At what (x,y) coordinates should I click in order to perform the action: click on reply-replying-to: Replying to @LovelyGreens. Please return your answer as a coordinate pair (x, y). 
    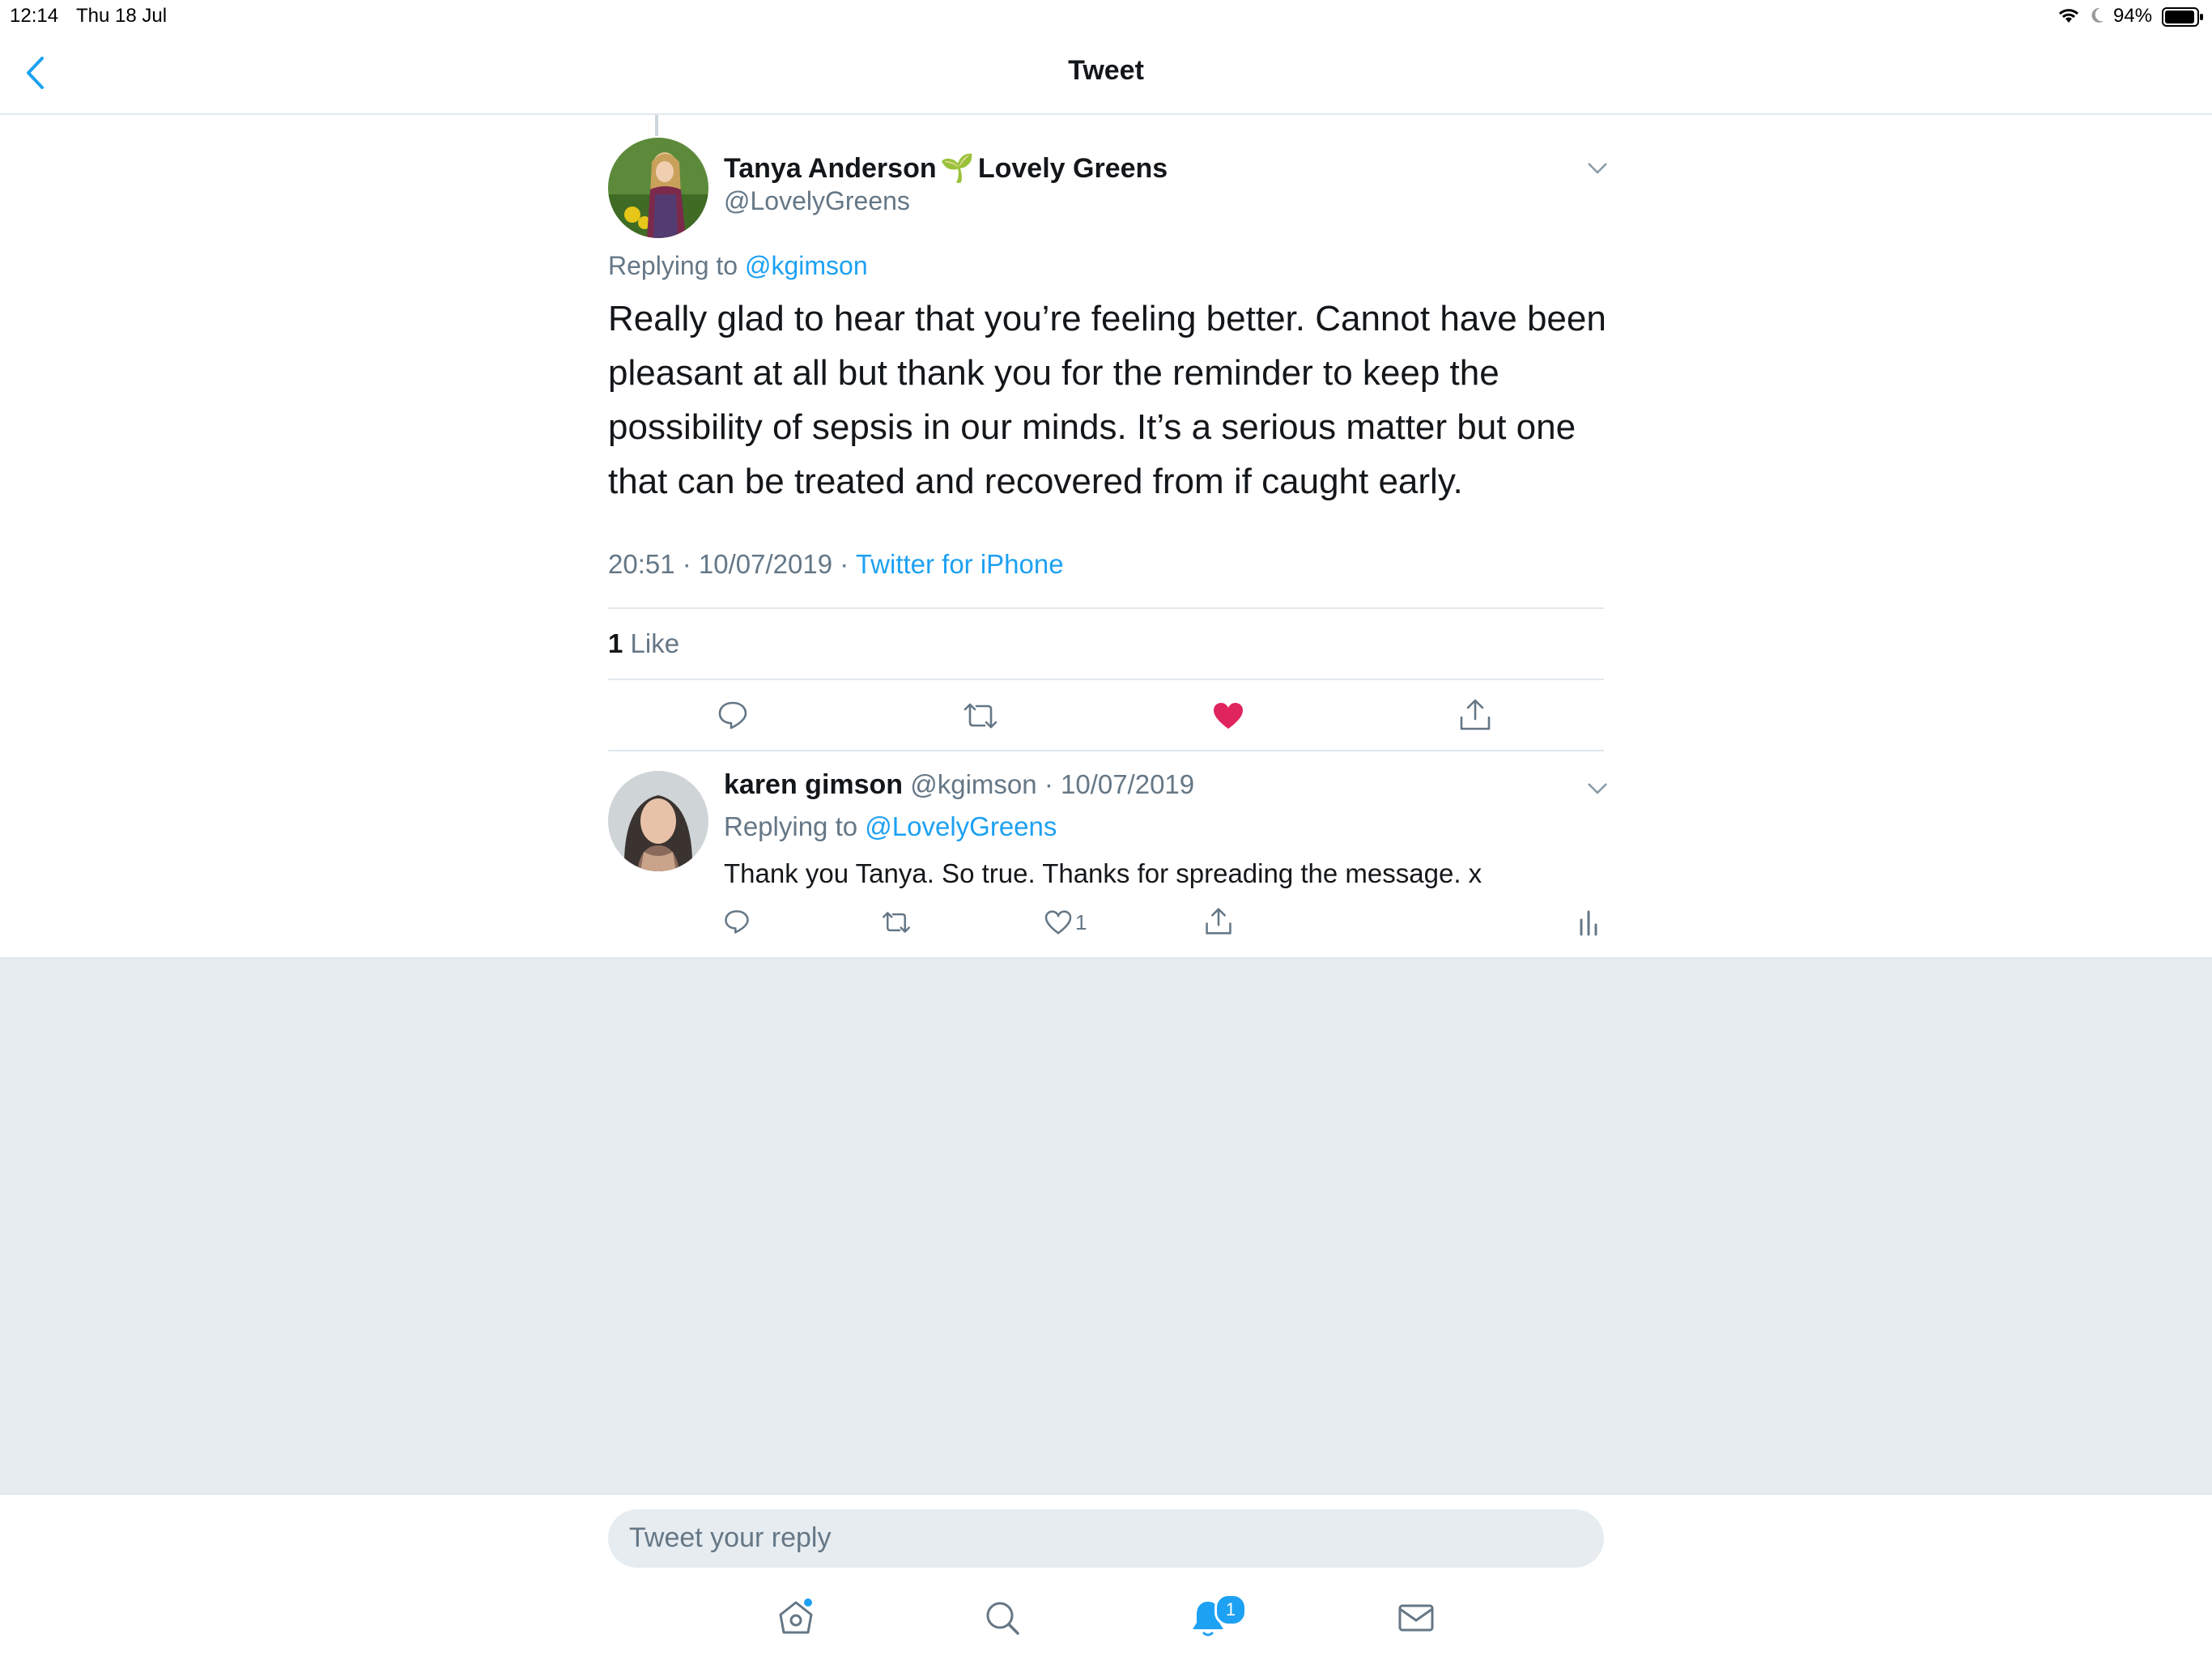
    Looking at the image, I should click on (891, 827).